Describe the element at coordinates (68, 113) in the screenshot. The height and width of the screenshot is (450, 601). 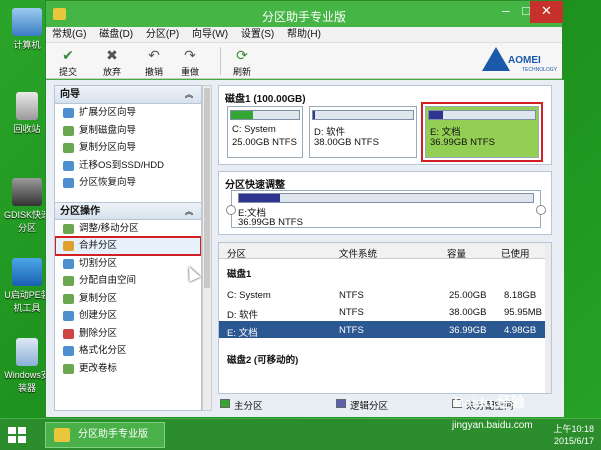
I see `extend-icon` at that location.